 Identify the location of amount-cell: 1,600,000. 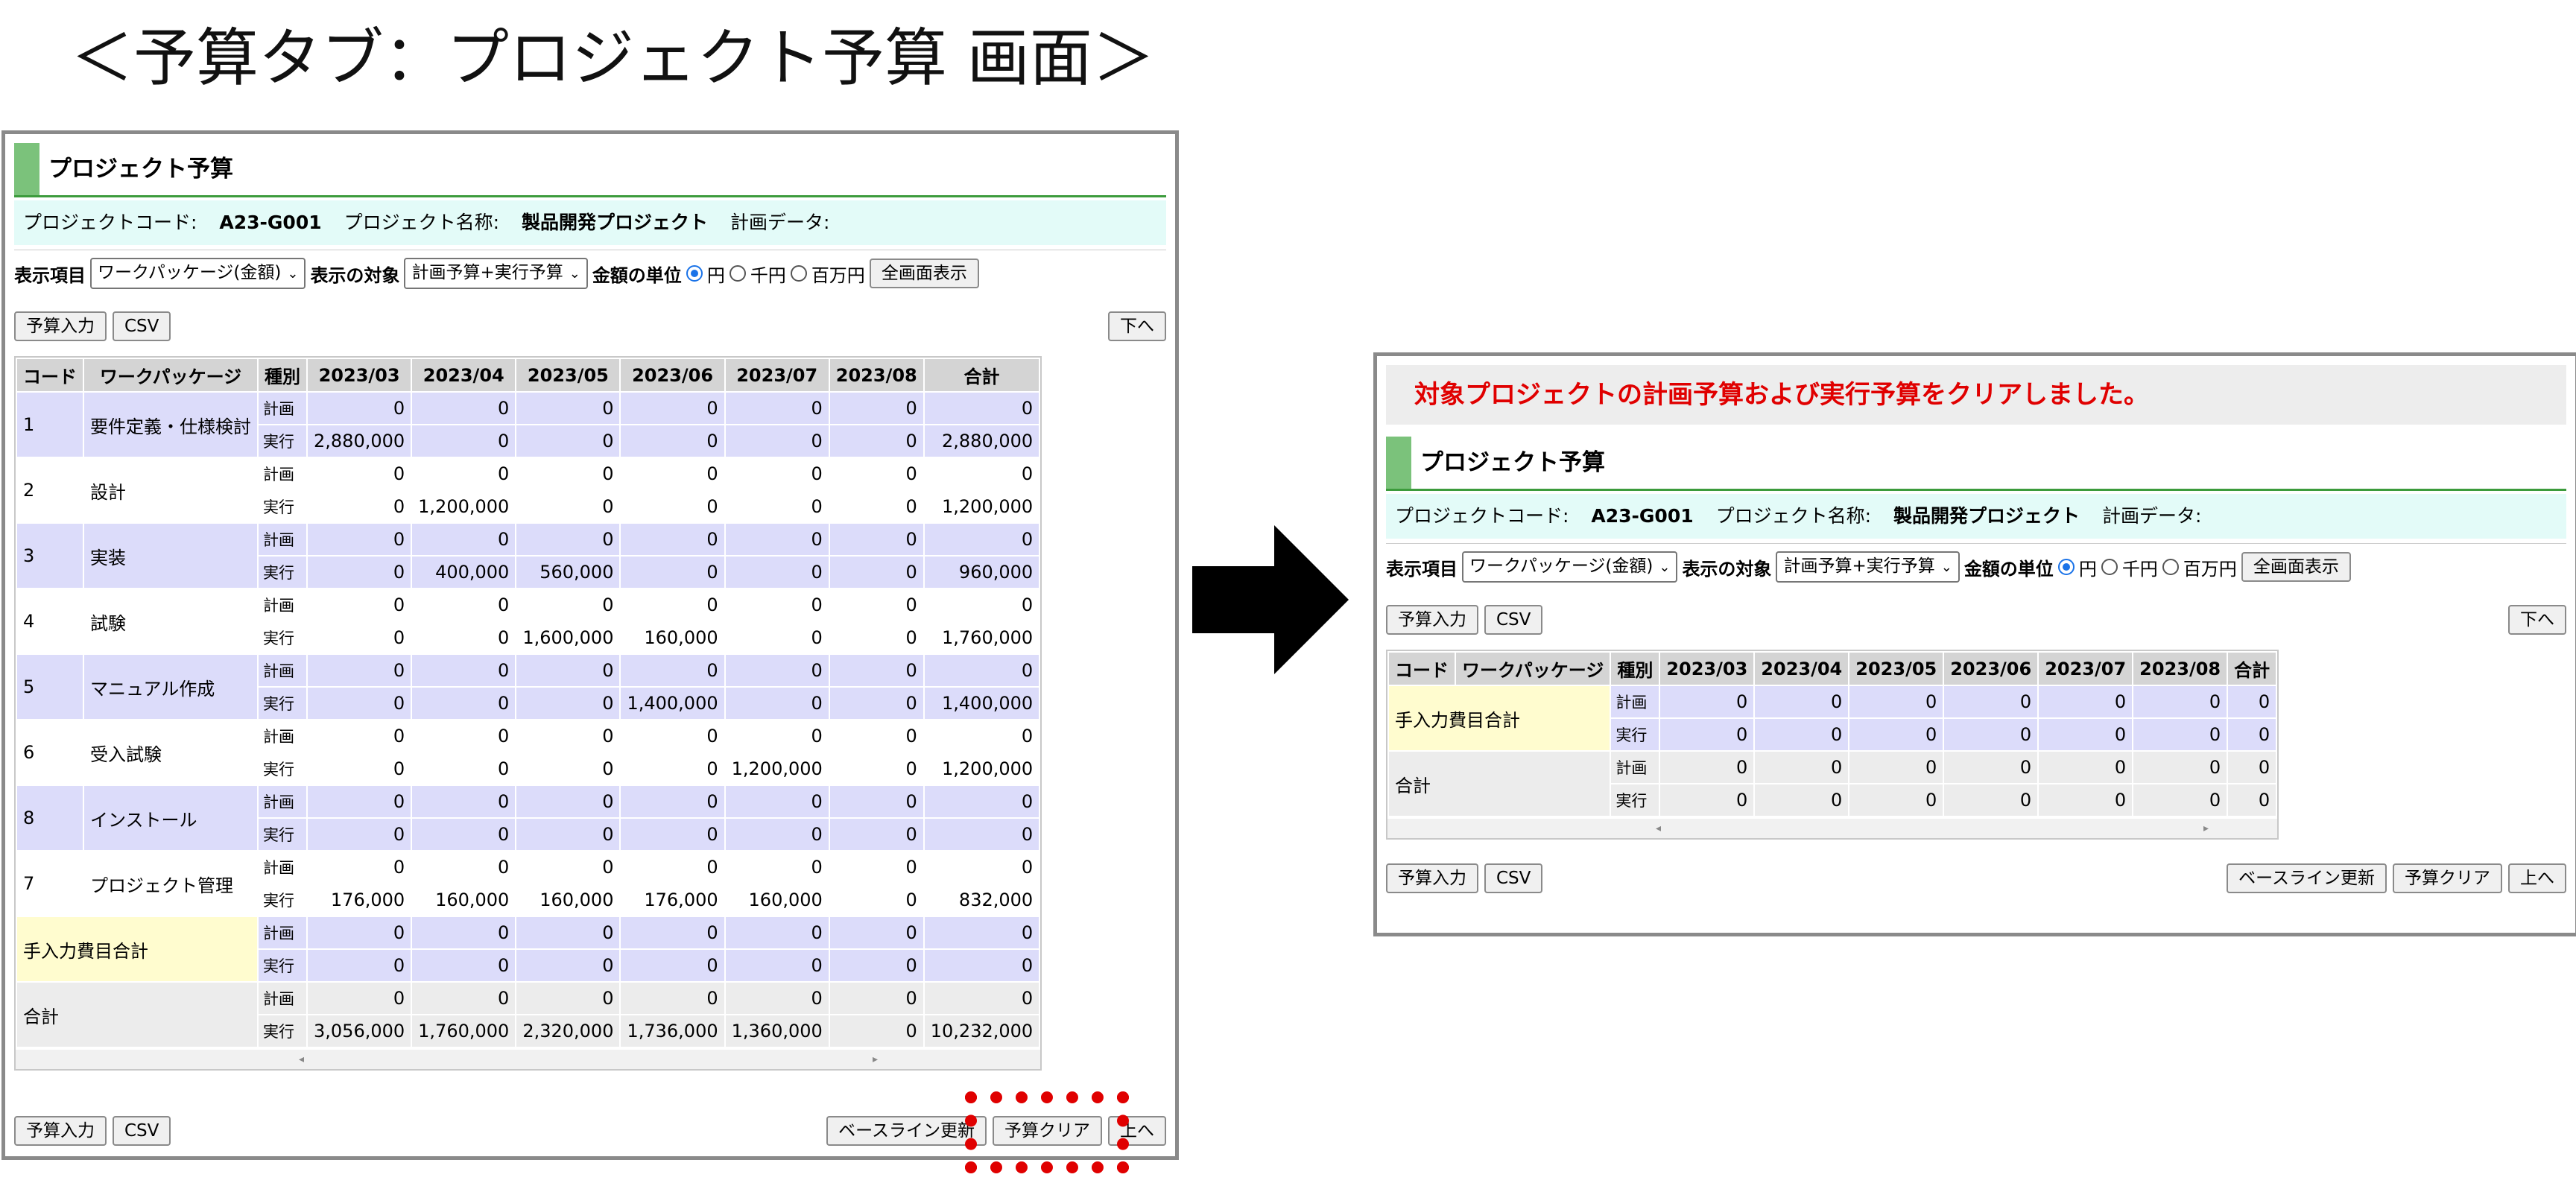
(568, 637).